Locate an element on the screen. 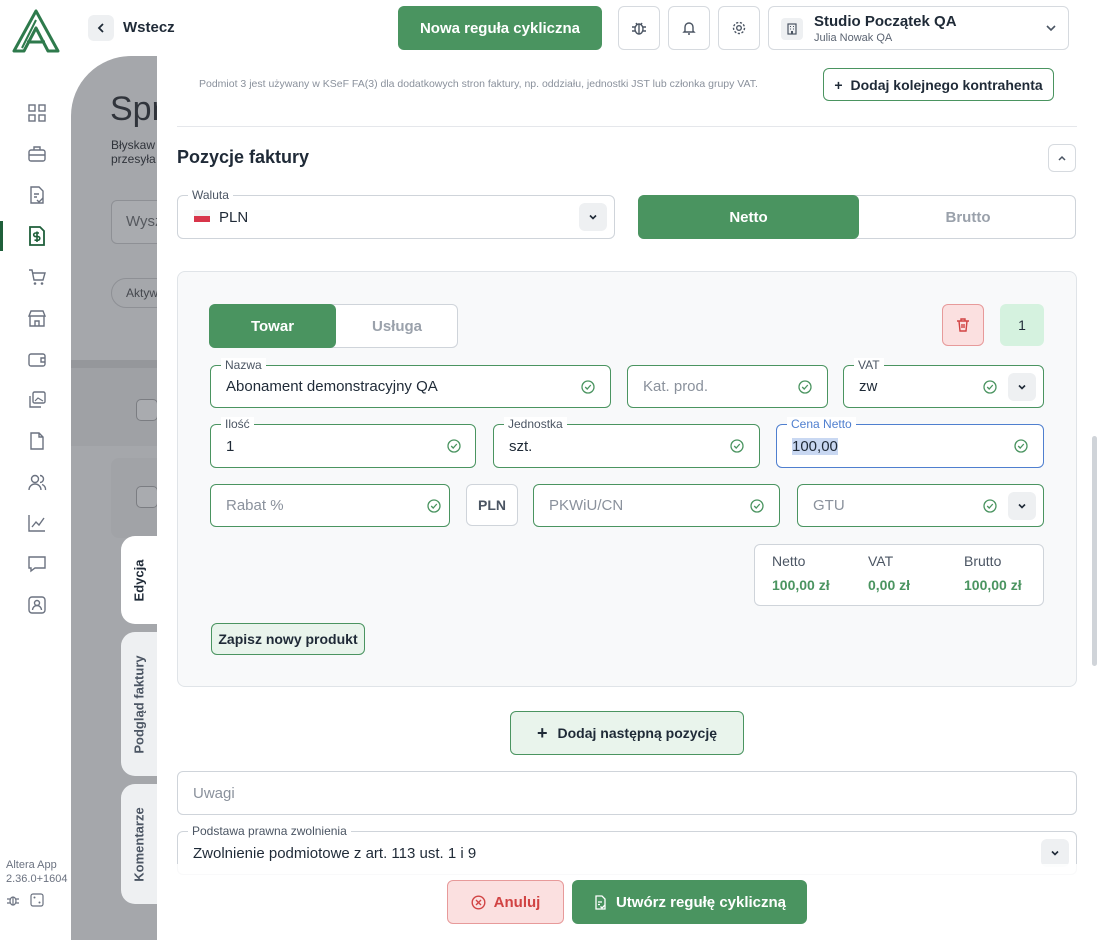  currency-dropdown-button is located at coordinates (593, 217).